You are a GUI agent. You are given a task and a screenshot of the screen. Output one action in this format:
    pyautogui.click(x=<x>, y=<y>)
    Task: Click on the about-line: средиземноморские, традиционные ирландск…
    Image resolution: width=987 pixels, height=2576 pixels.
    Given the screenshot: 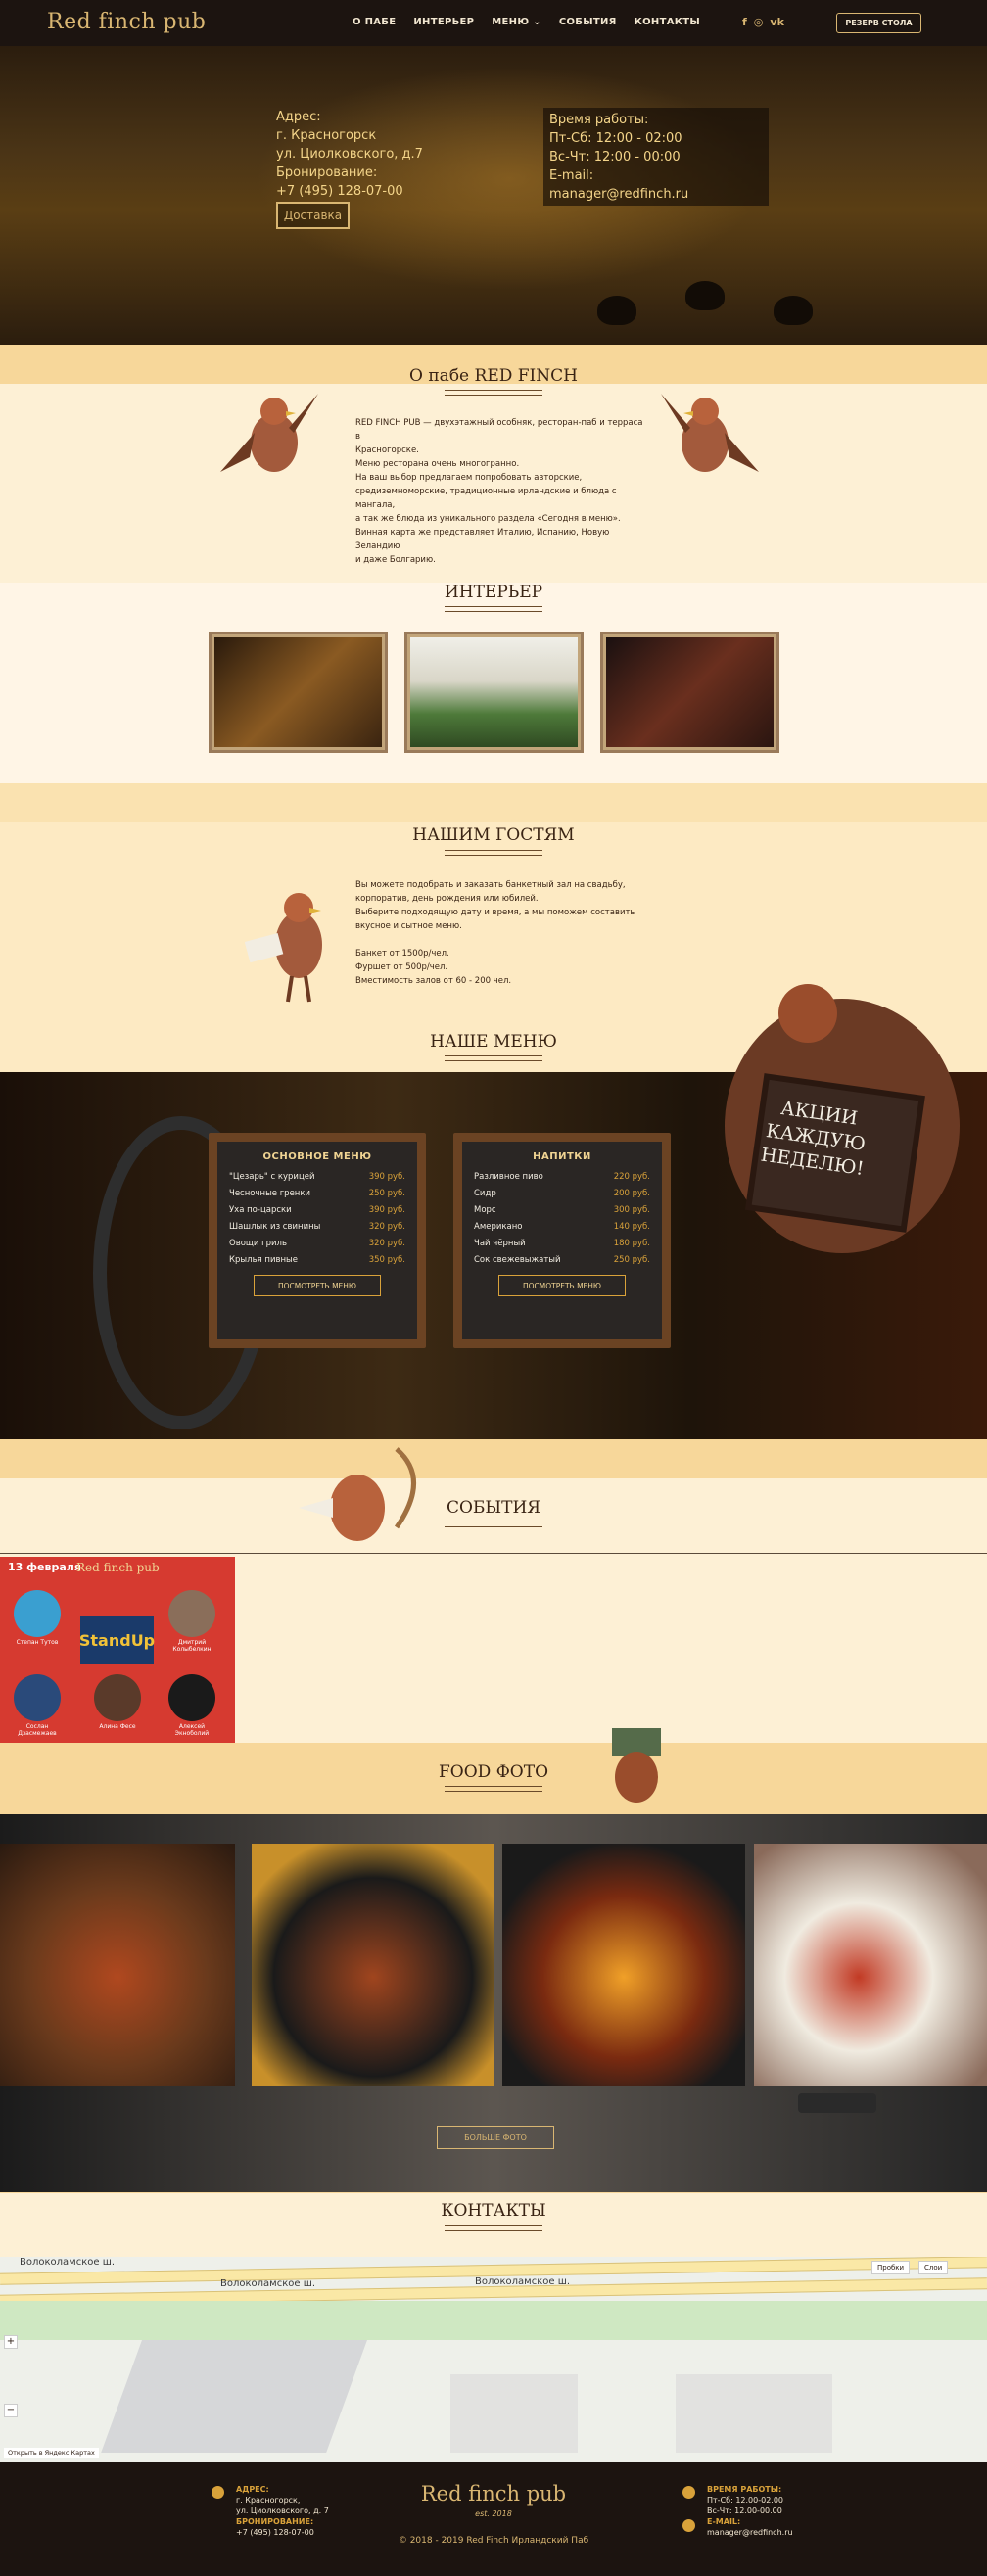 What is the action you would take?
    pyautogui.click(x=486, y=499)
    